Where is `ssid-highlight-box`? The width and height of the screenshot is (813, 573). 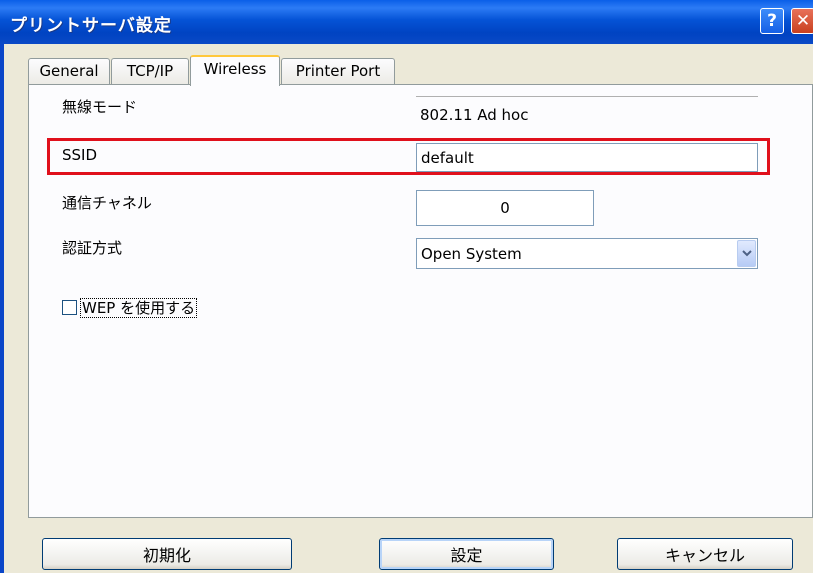
ssid-highlight-box is located at coordinates (408, 156).